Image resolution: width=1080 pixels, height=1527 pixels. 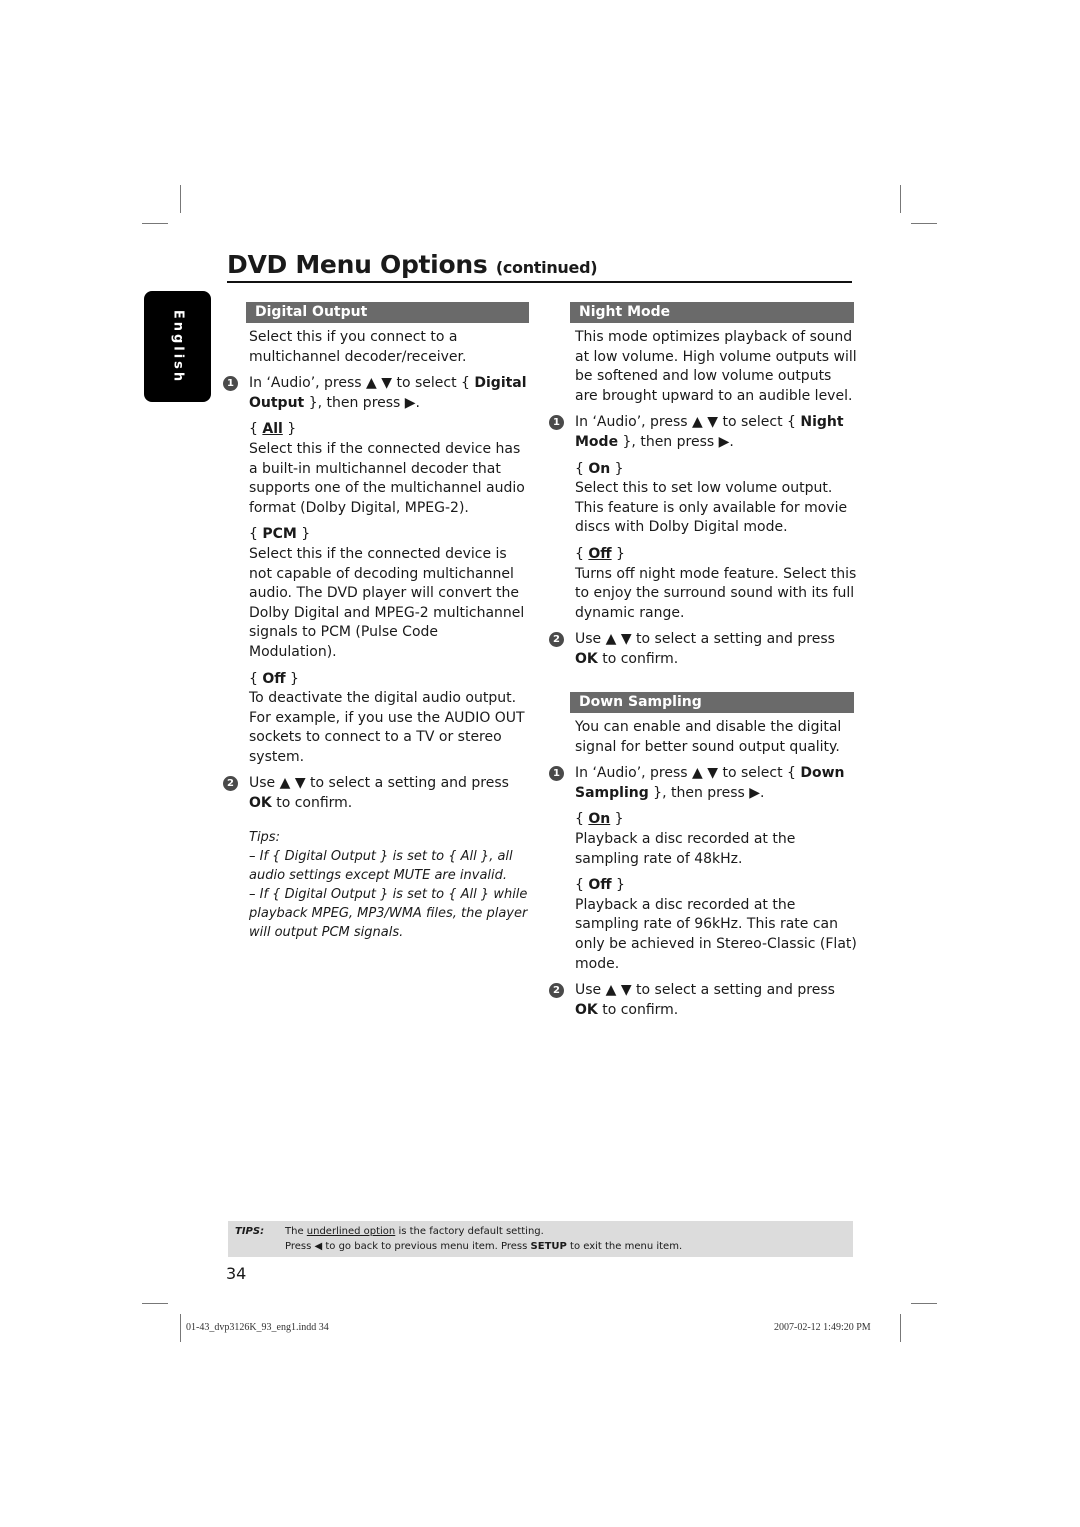 I want to click on page-title-main: DVD Menu Options, so click(x=357, y=264).